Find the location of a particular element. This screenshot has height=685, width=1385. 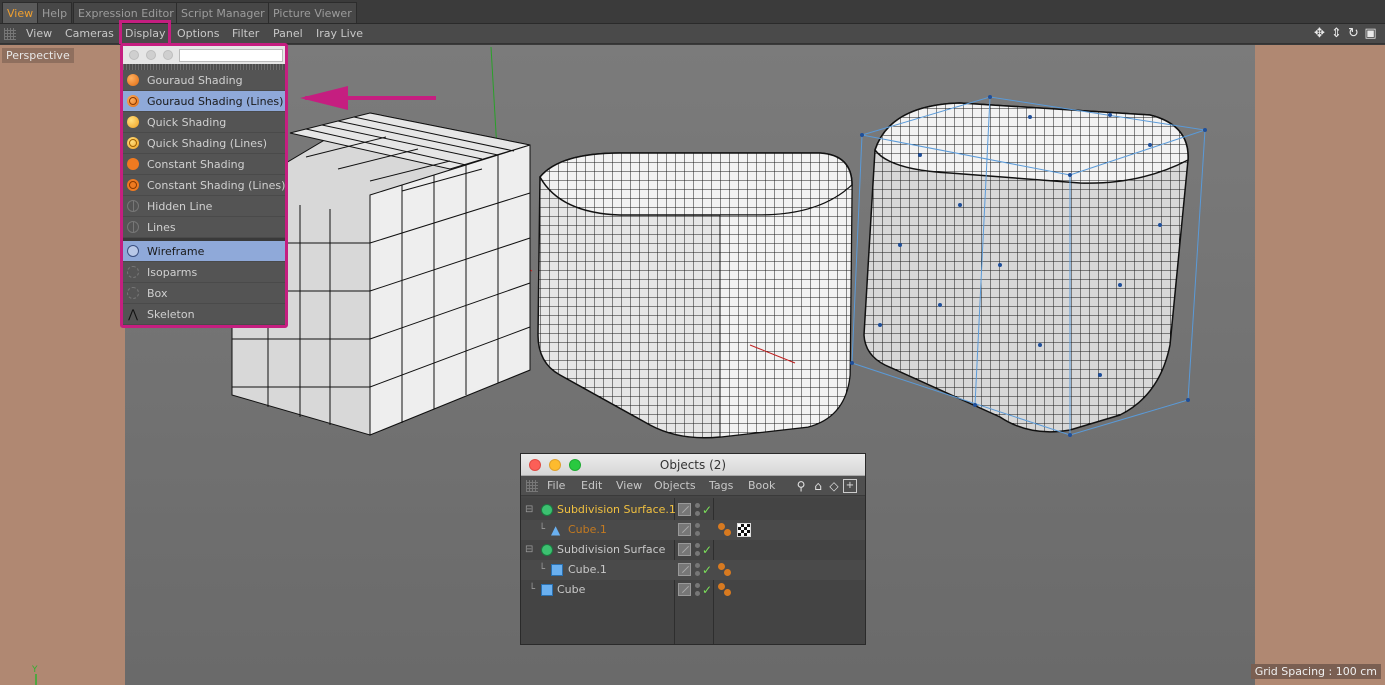

menu-panel: Panel is located at coordinates (288, 34).